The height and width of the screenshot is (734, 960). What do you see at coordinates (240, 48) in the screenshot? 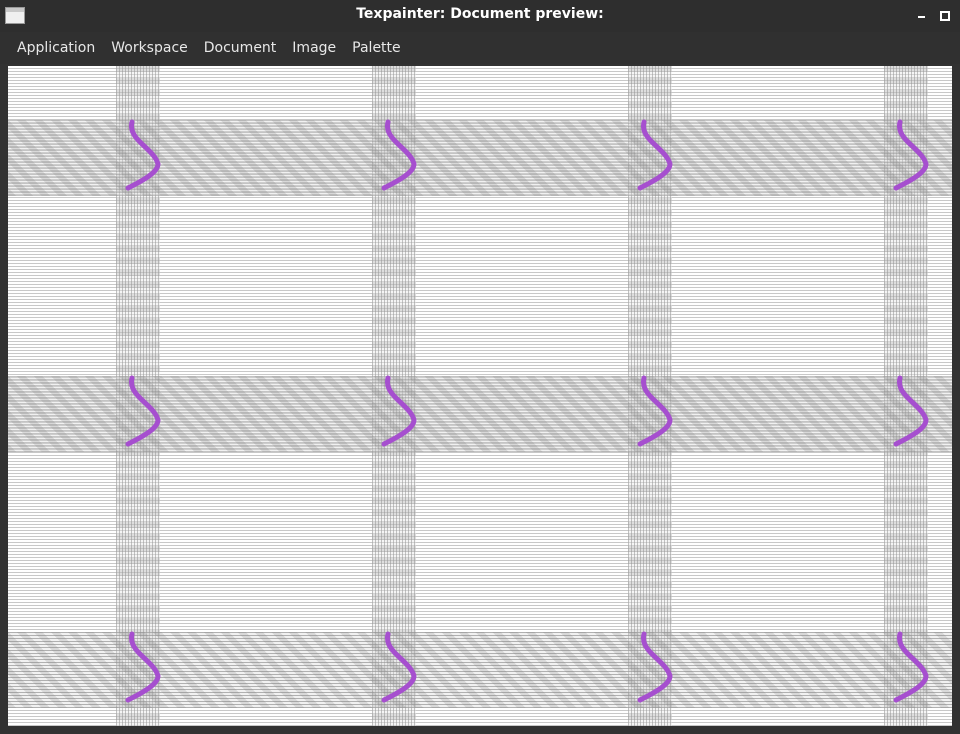
I see `menu-document: Document` at bounding box center [240, 48].